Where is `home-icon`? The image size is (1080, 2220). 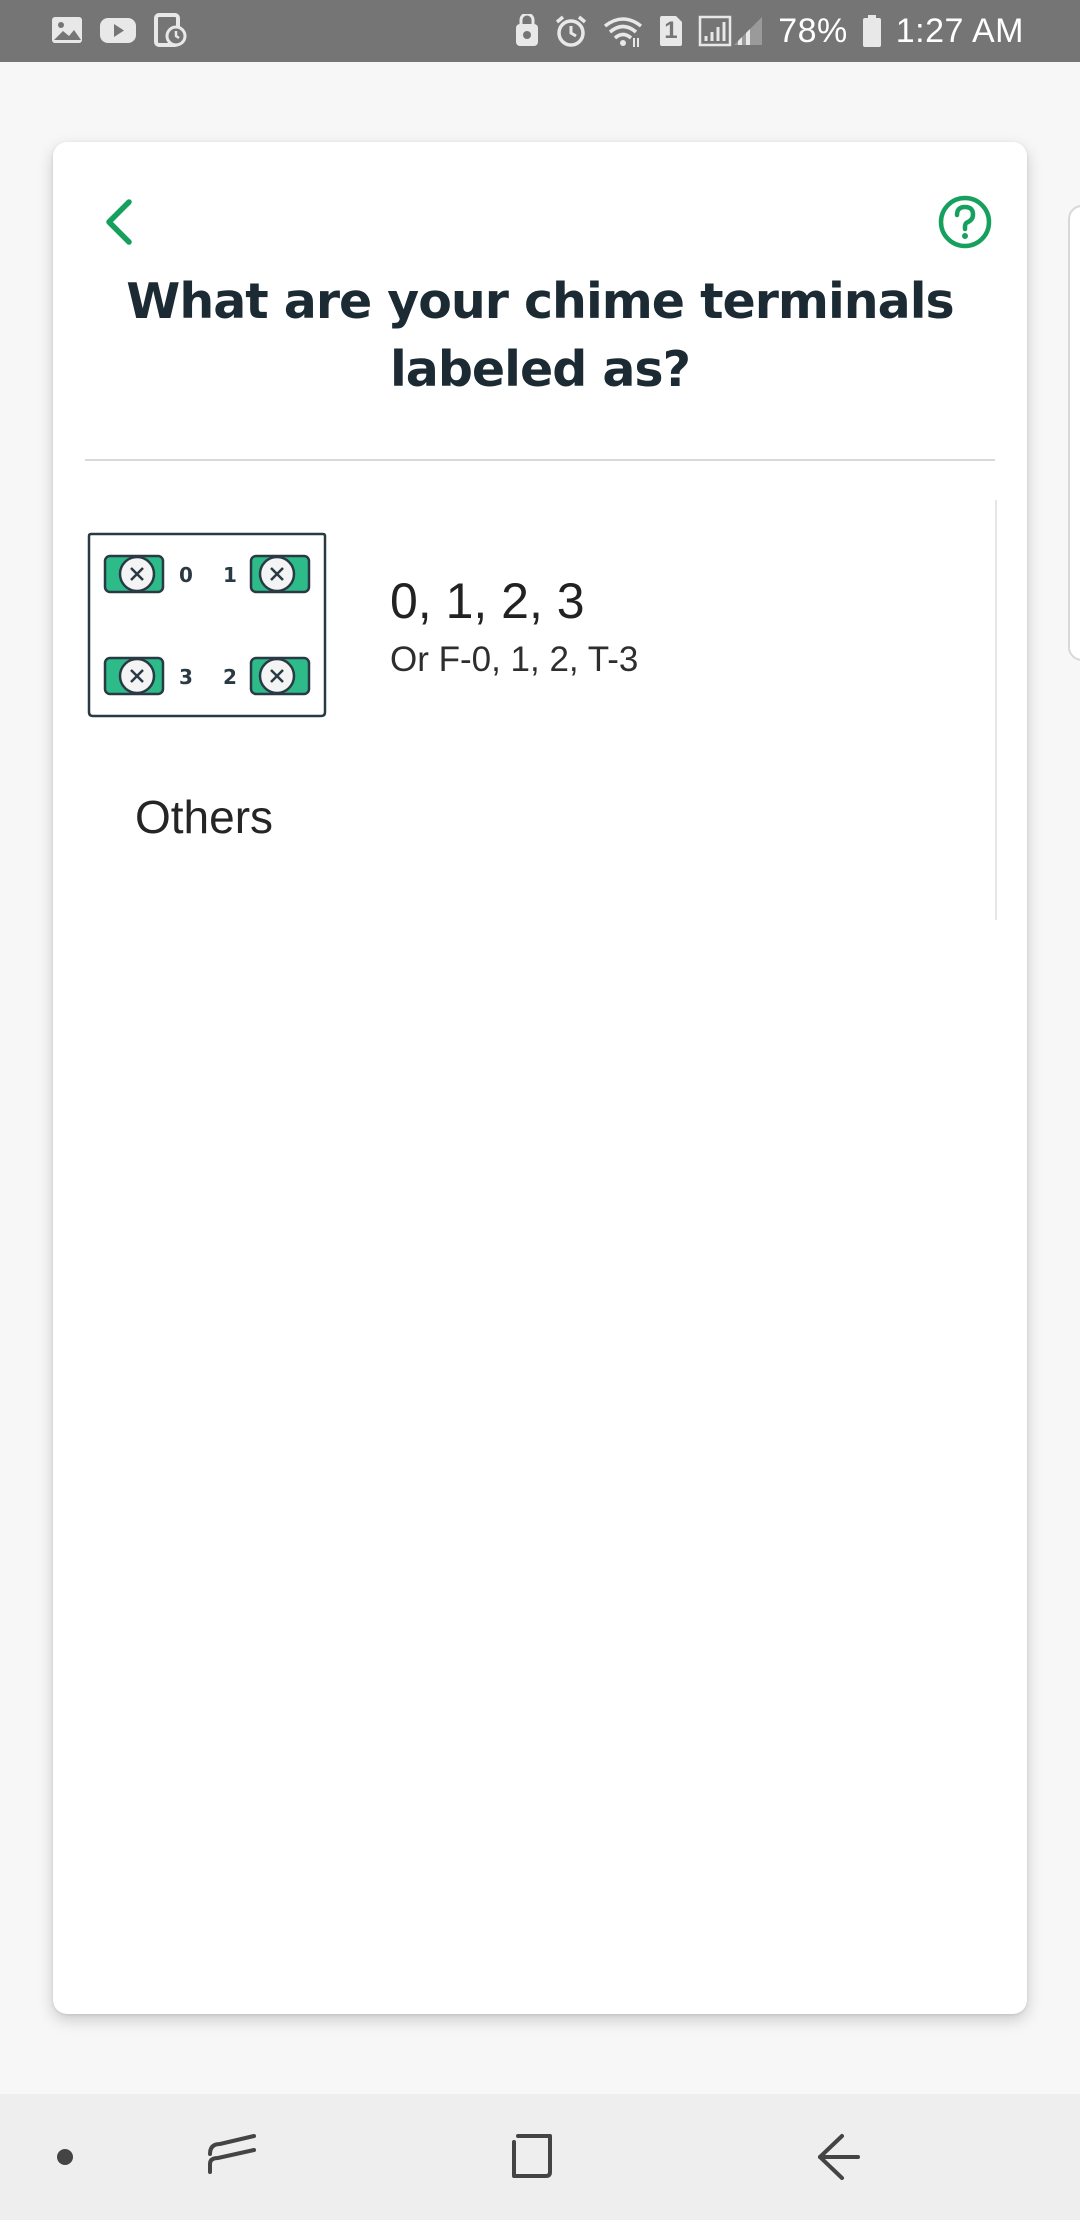
home-icon is located at coordinates (532, 2156).